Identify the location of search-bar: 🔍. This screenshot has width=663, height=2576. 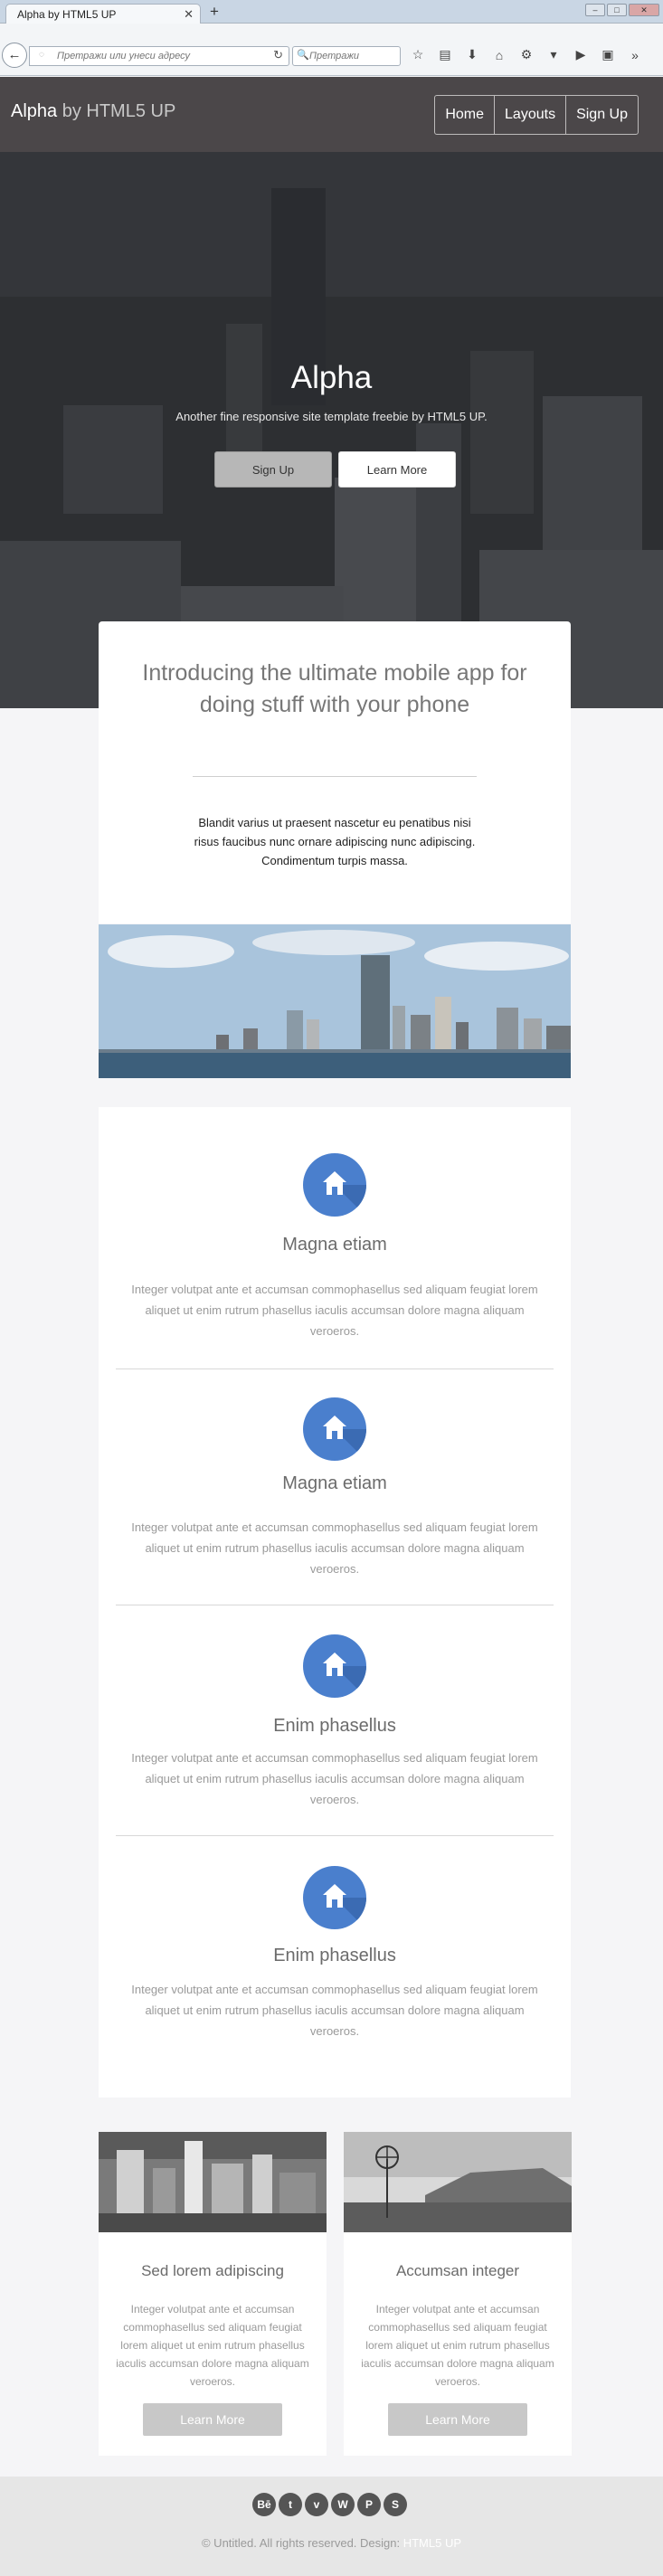
(346, 56).